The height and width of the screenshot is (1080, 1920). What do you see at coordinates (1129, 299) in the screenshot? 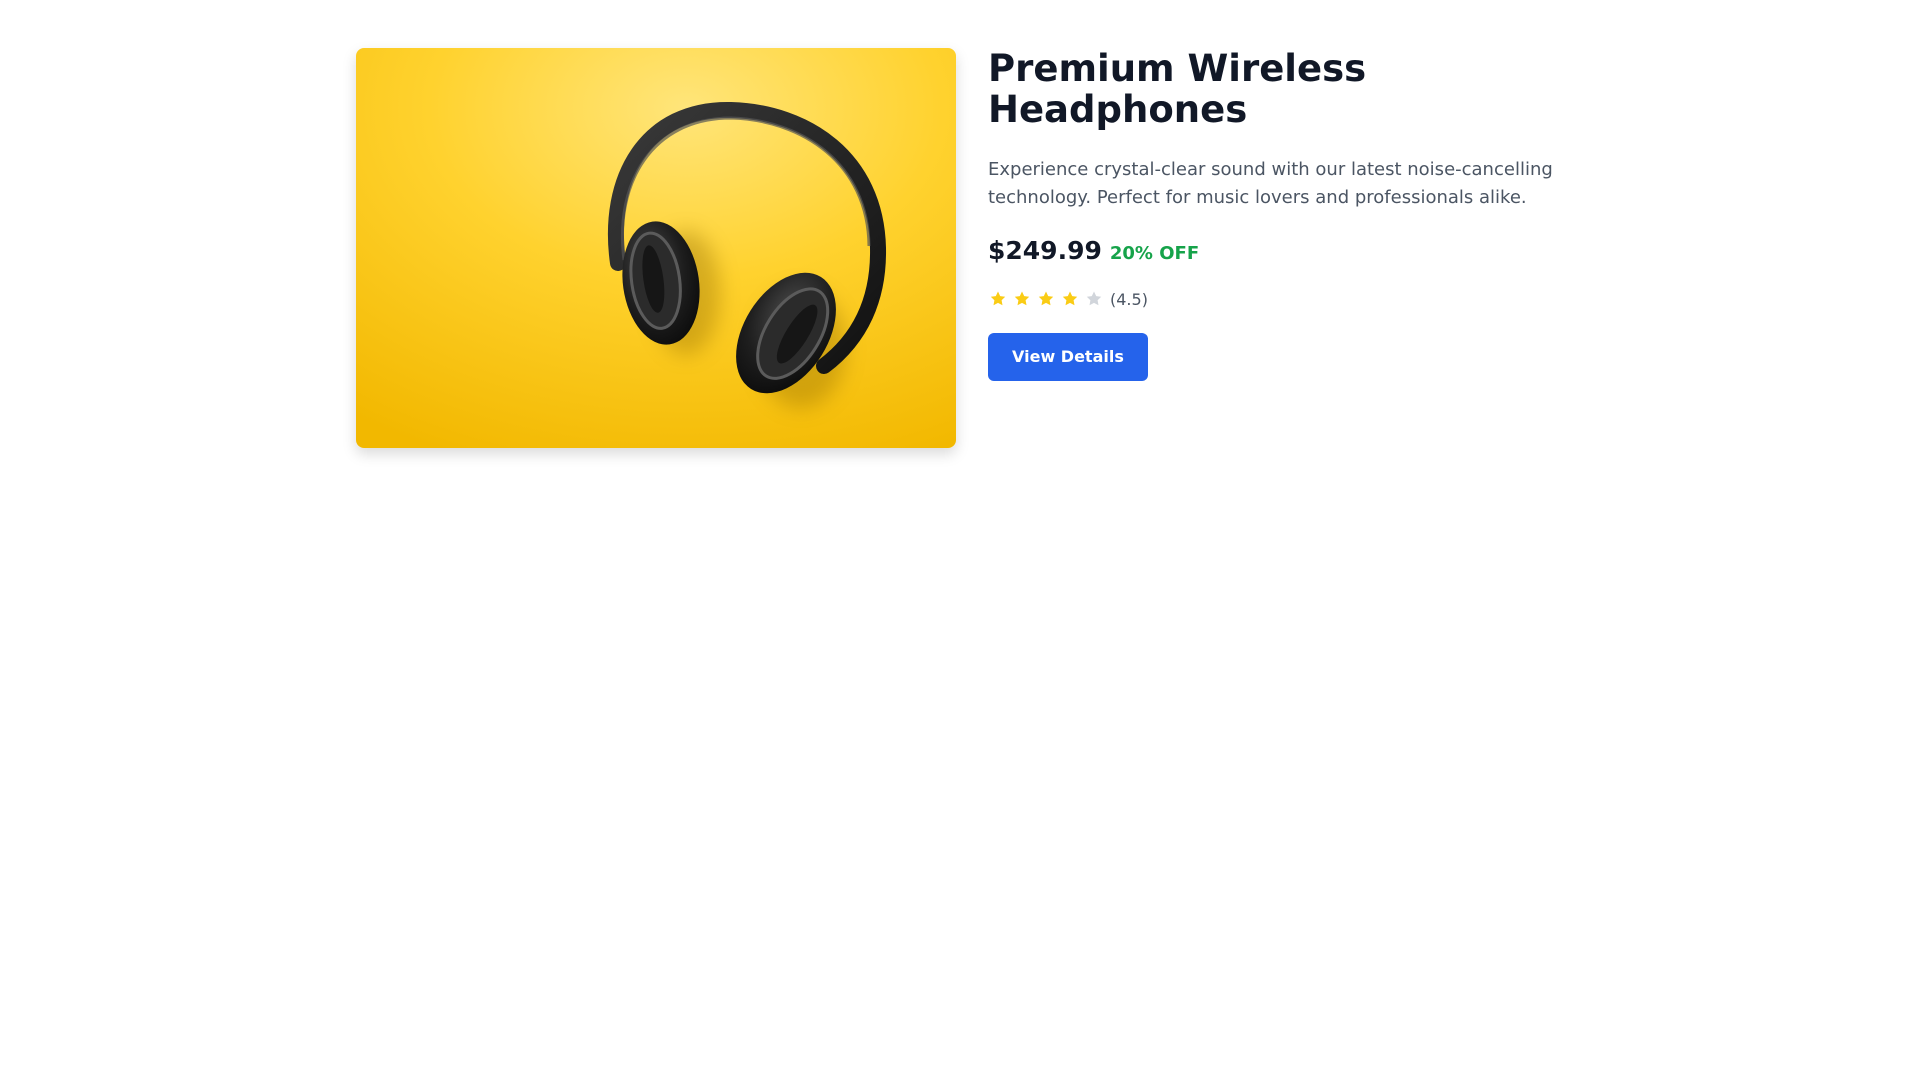
I see `rating-value: (4.5)` at bounding box center [1129, 299].